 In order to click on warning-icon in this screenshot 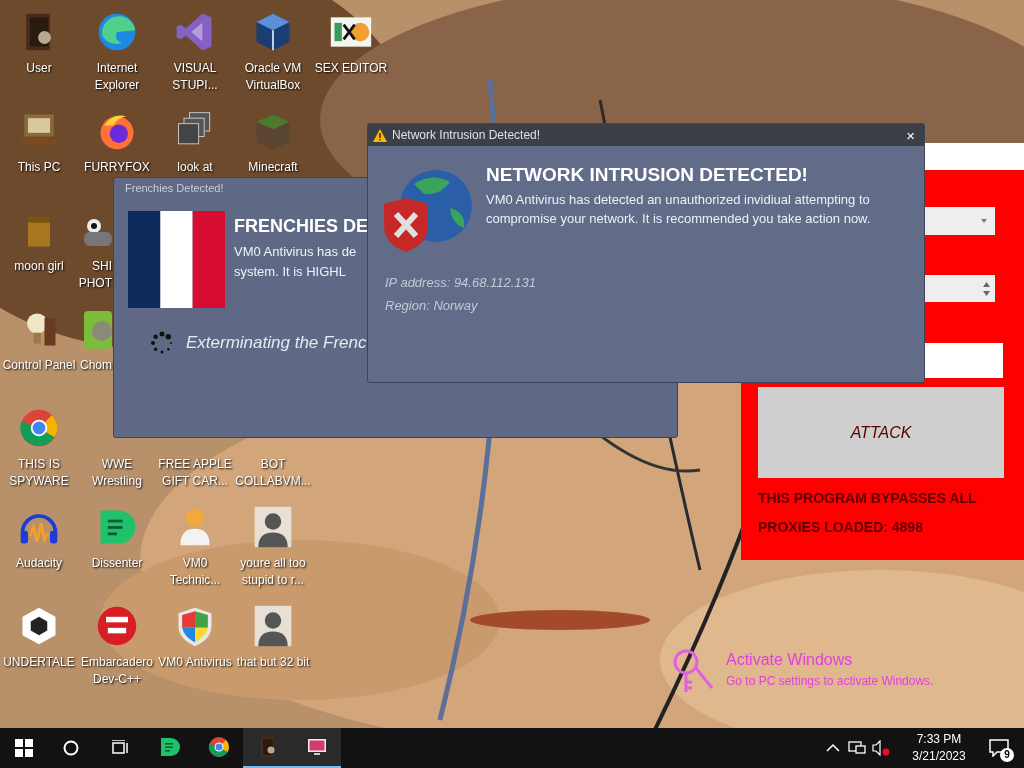, I will do `click(380, 135)`.